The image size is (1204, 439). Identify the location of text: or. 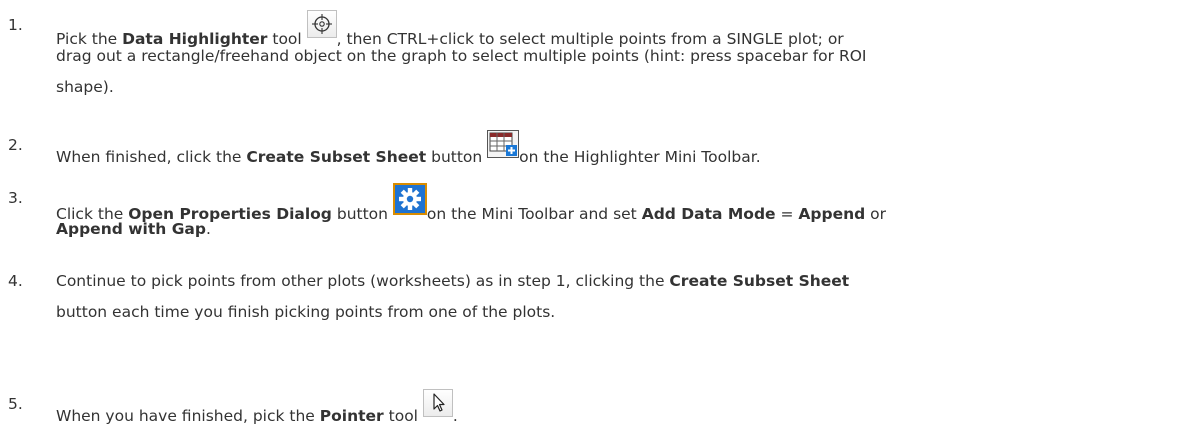
(876, 214).